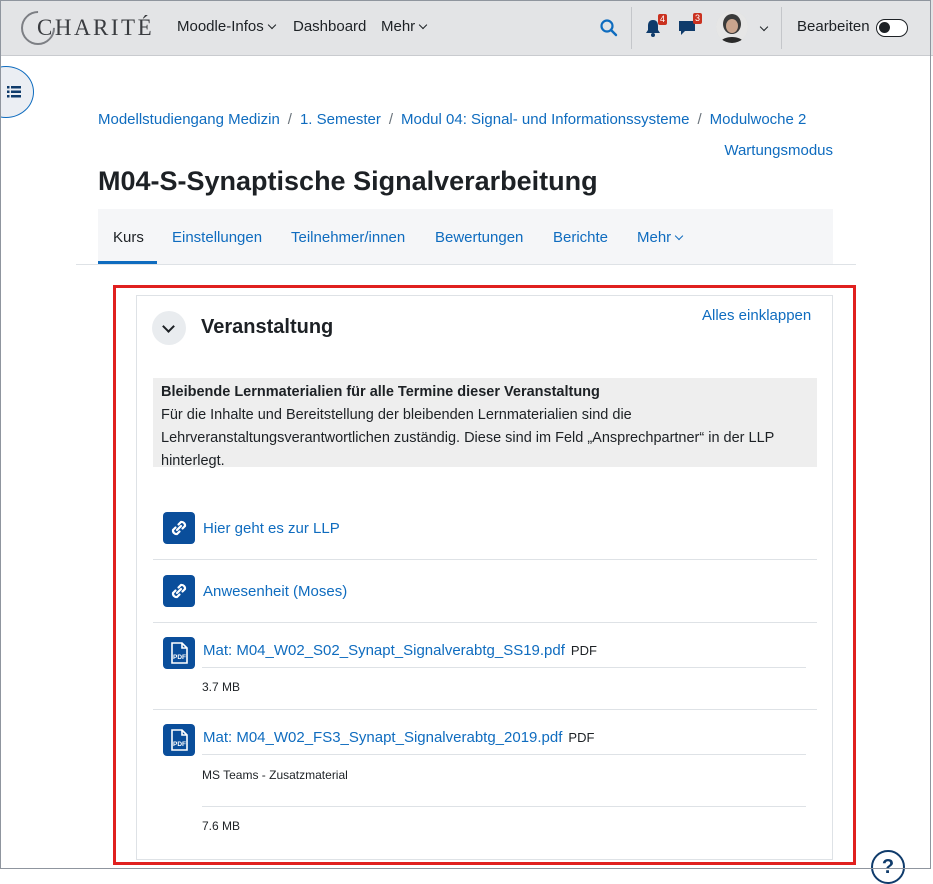  Describe the element at coordinates (888, 867) in the screenshot. I see `help-button: ?` at that location.